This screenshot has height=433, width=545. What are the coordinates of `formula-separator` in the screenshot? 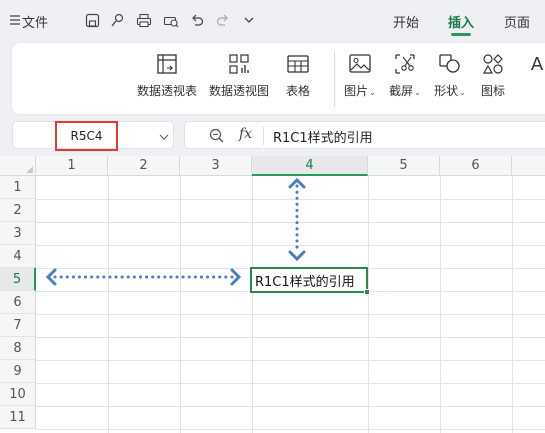 It's located at (263, 136).